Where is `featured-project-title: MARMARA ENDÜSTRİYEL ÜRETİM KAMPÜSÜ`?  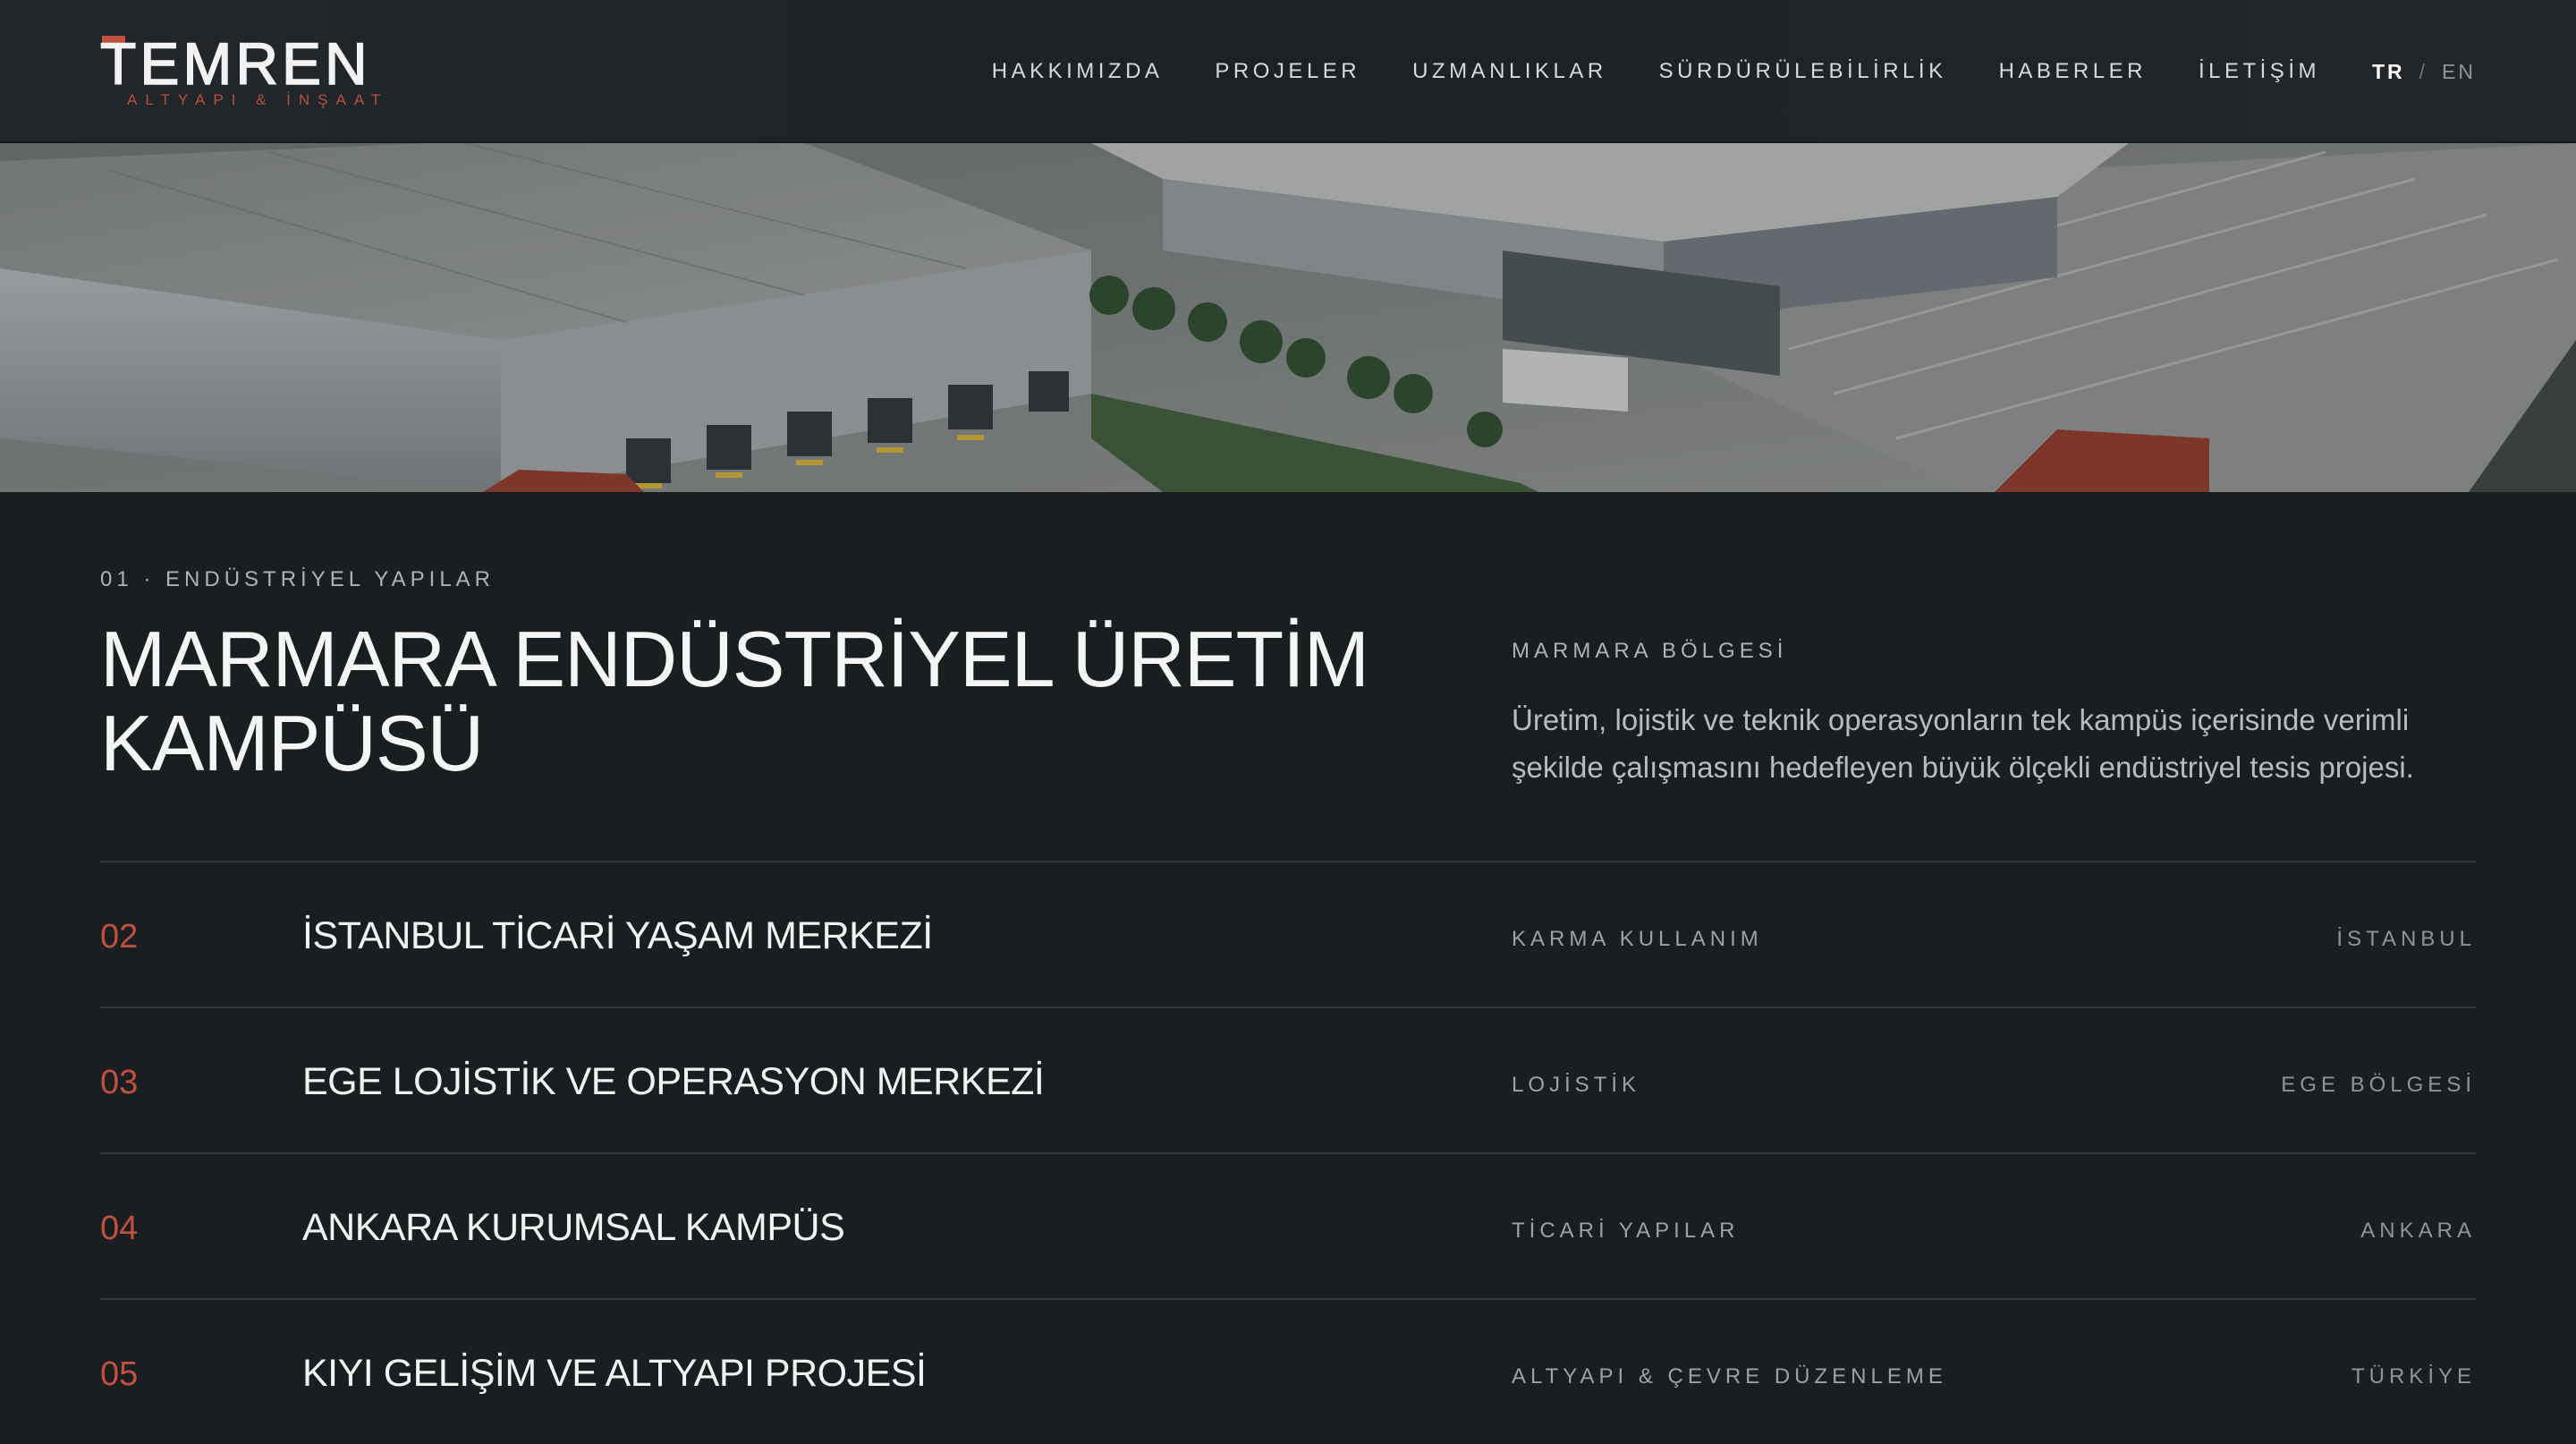 featured-project-title: MARMARA ENDÜSTRİYEL ÜRETİM KAMPÜSÜ is located at coordinates (748, 701).